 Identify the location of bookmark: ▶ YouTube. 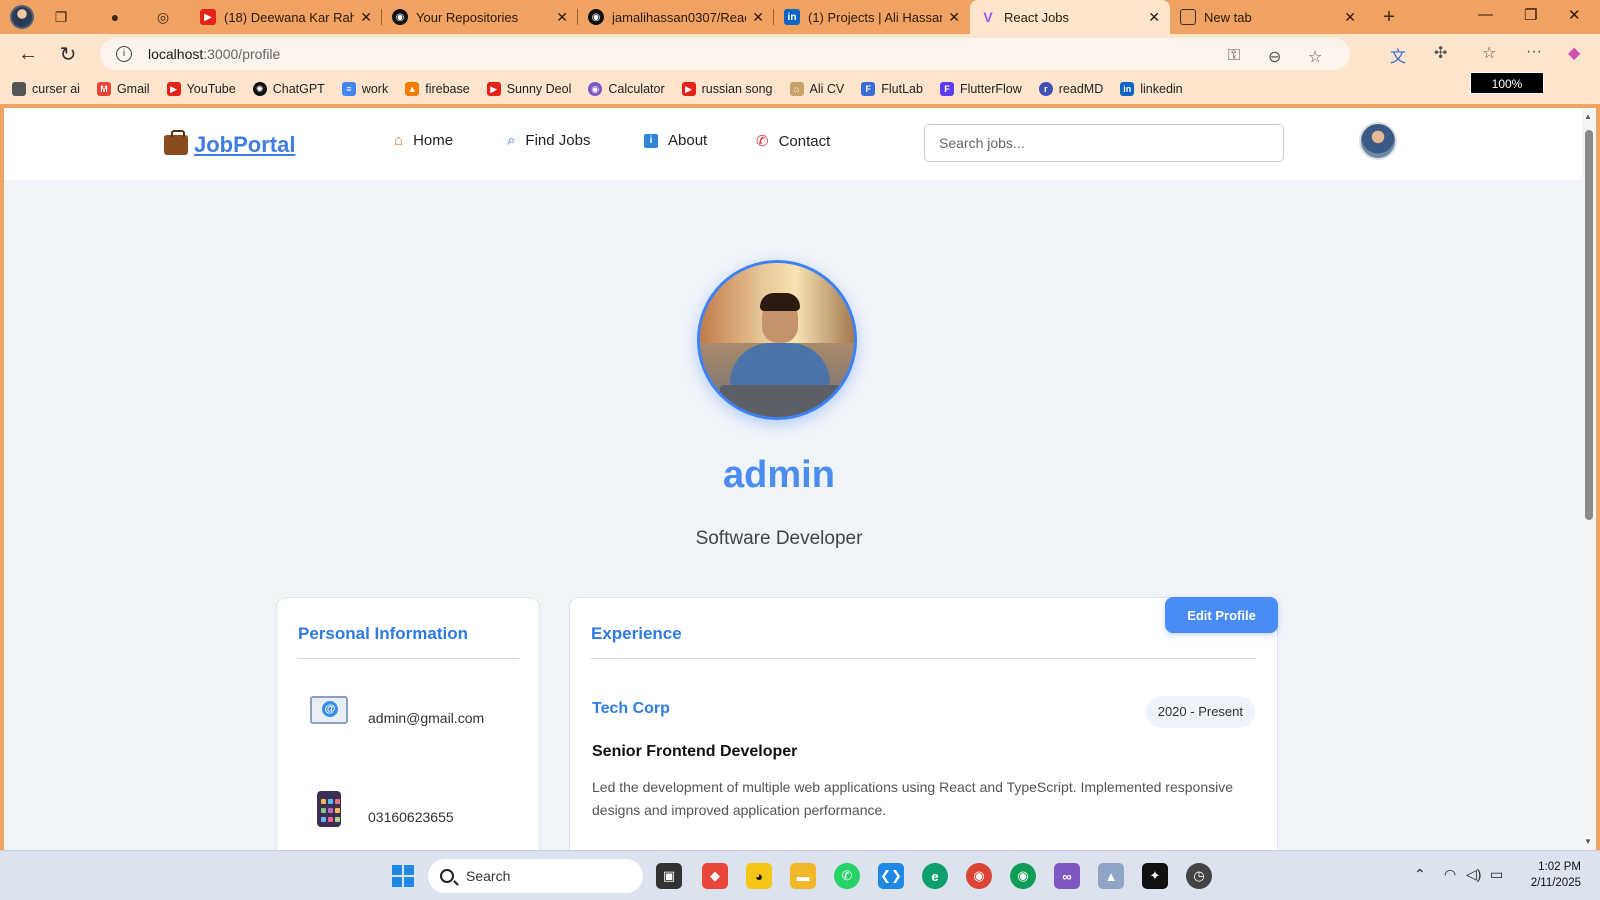
(201, 89).